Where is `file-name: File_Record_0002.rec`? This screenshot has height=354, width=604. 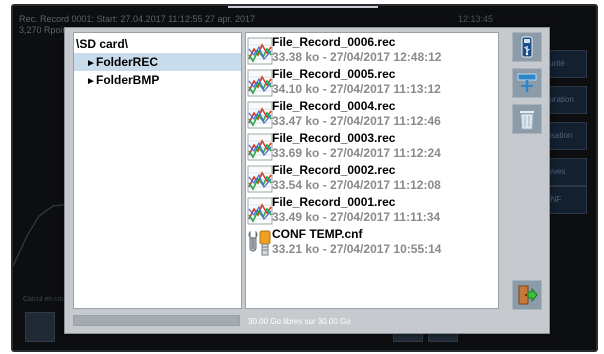 file-name: File_Record_0002.rec is located at coordinates (334, 170).